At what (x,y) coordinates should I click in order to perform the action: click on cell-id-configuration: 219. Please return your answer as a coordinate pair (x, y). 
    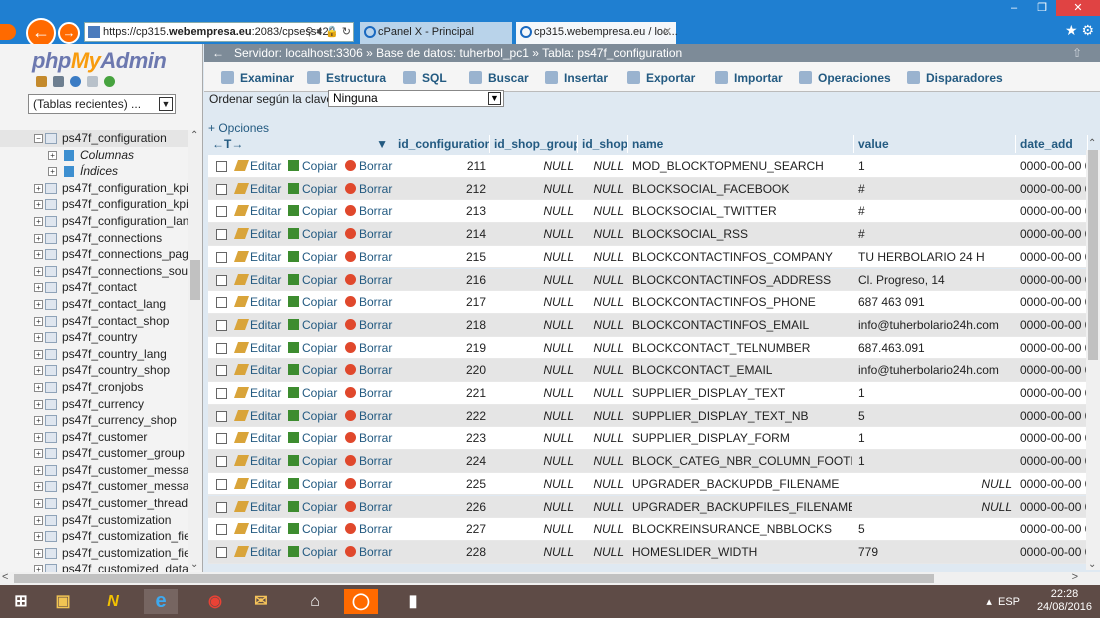
    Looking at the image, I should click on (440, 348).